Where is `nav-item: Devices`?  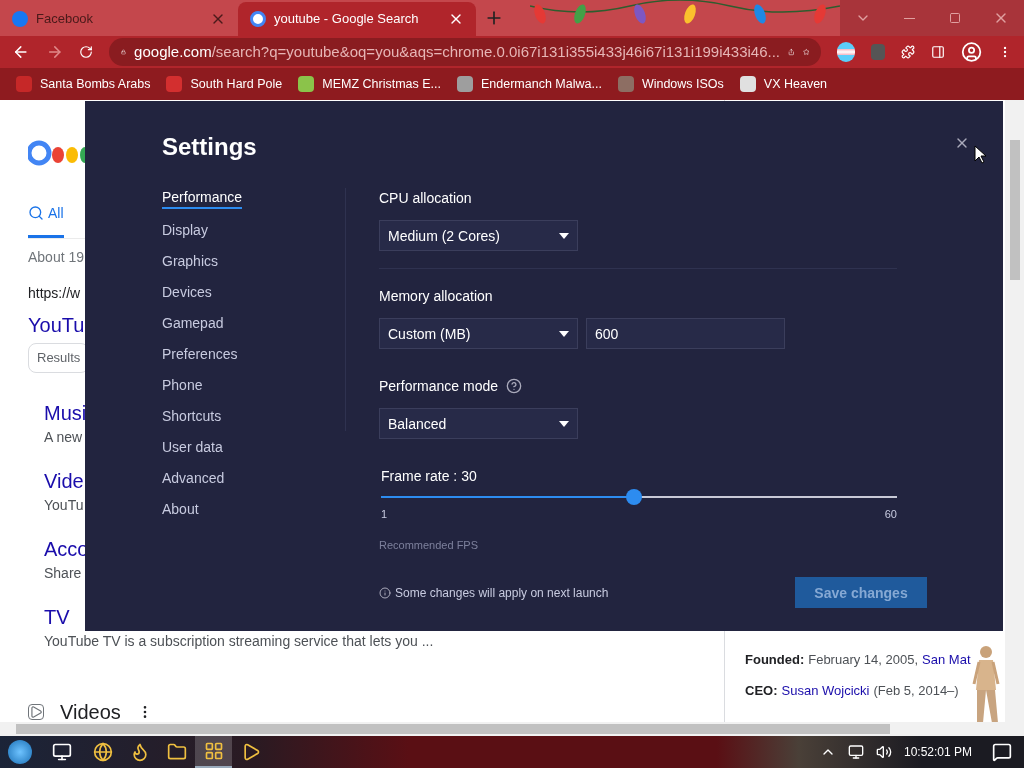 nav-item: Devices is located at coordinates (187, 292).